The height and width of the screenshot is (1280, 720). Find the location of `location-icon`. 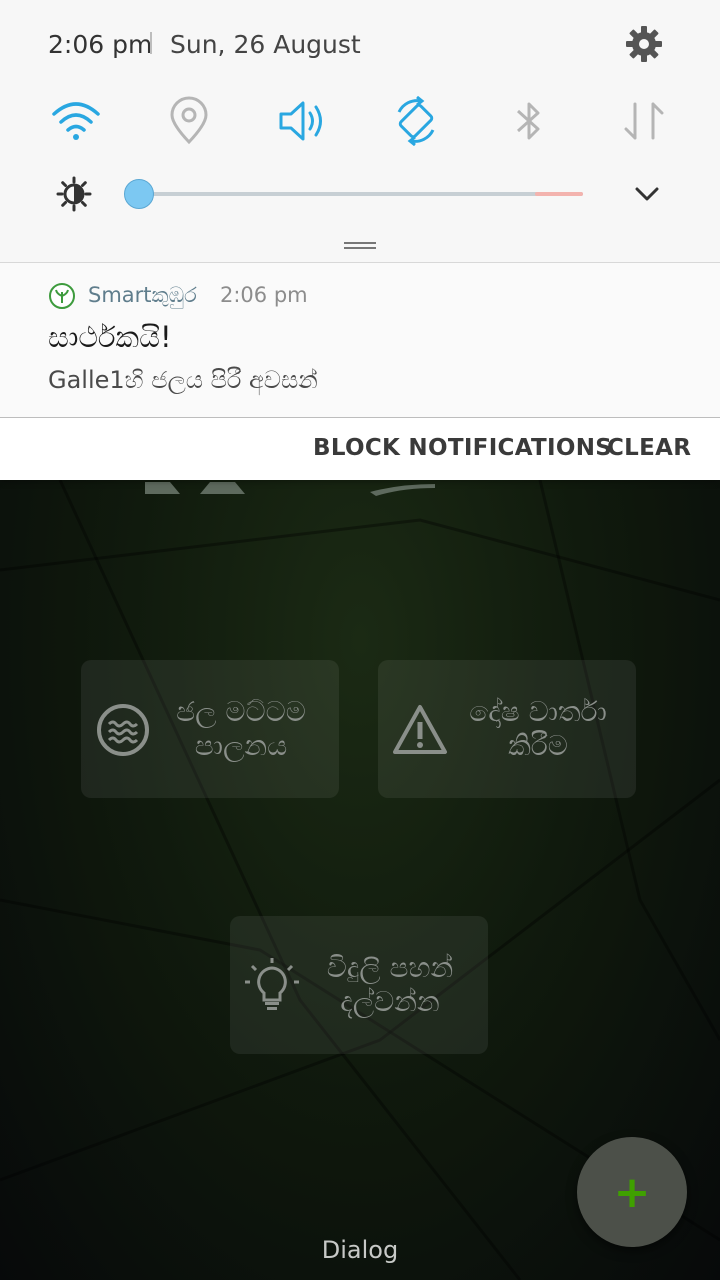

location-icon is located at coordinates (189, 121).